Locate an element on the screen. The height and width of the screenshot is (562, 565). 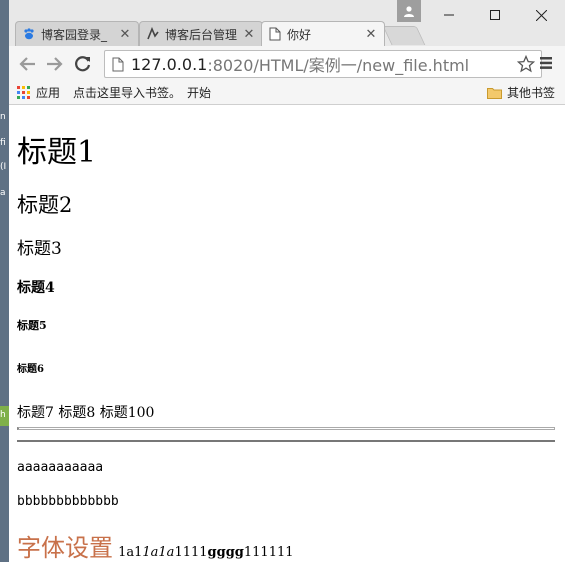
import-bookmarks-label: 点击这里导入书签。 is located at coordinates (127, 93).